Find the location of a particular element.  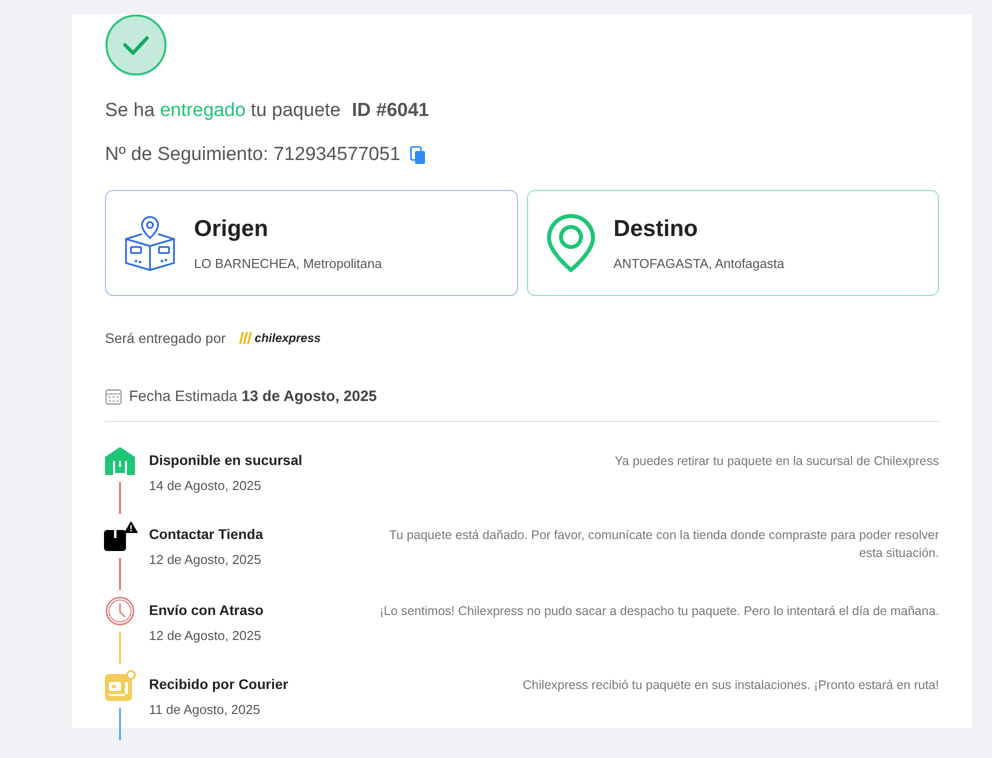

box-alert-icon is located at coordinates (120, 536).